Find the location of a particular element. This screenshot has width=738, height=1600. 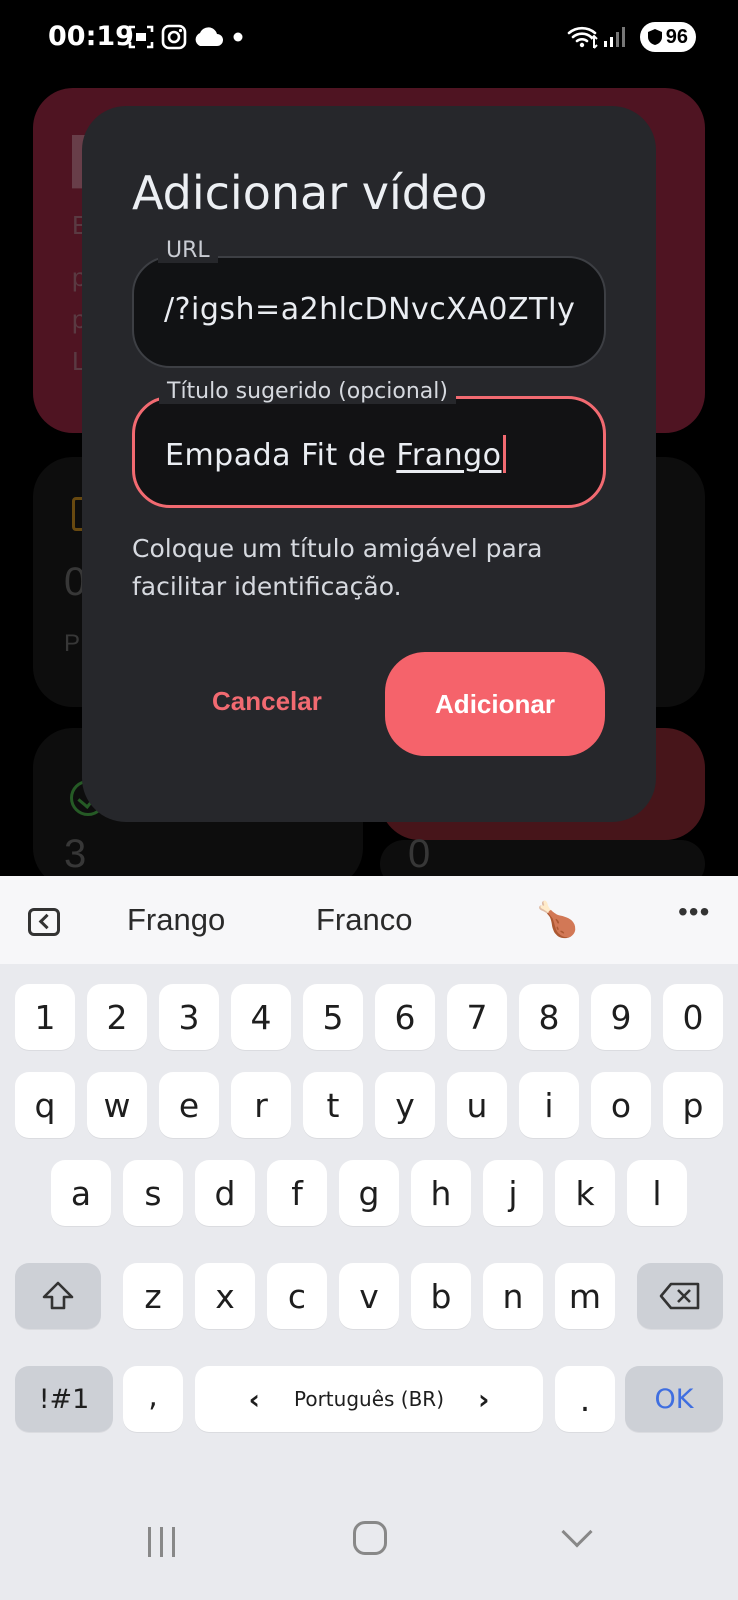

backspace-icon is located at coordinates (679, 1296).